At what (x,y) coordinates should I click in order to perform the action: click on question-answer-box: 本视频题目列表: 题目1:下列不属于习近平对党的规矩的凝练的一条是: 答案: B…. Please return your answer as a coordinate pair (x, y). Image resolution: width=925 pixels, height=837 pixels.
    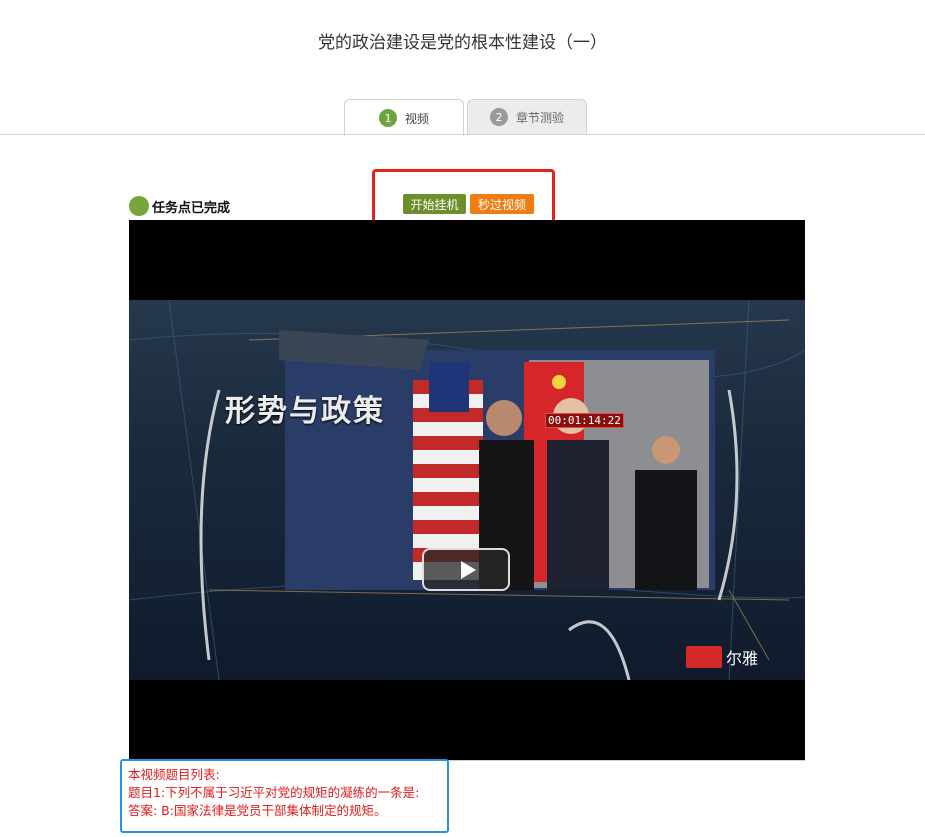
    Looking at the image, I should click on (284, 796).